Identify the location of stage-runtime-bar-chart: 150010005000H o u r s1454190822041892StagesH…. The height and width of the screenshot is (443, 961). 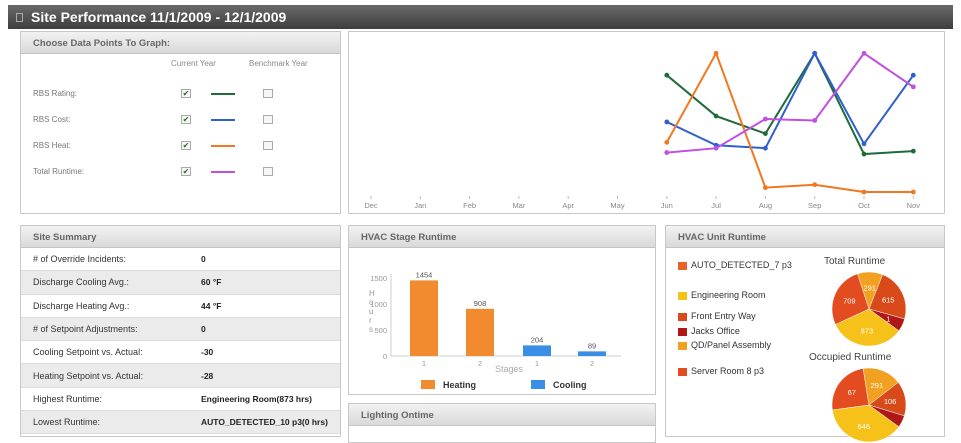
(495, 330).